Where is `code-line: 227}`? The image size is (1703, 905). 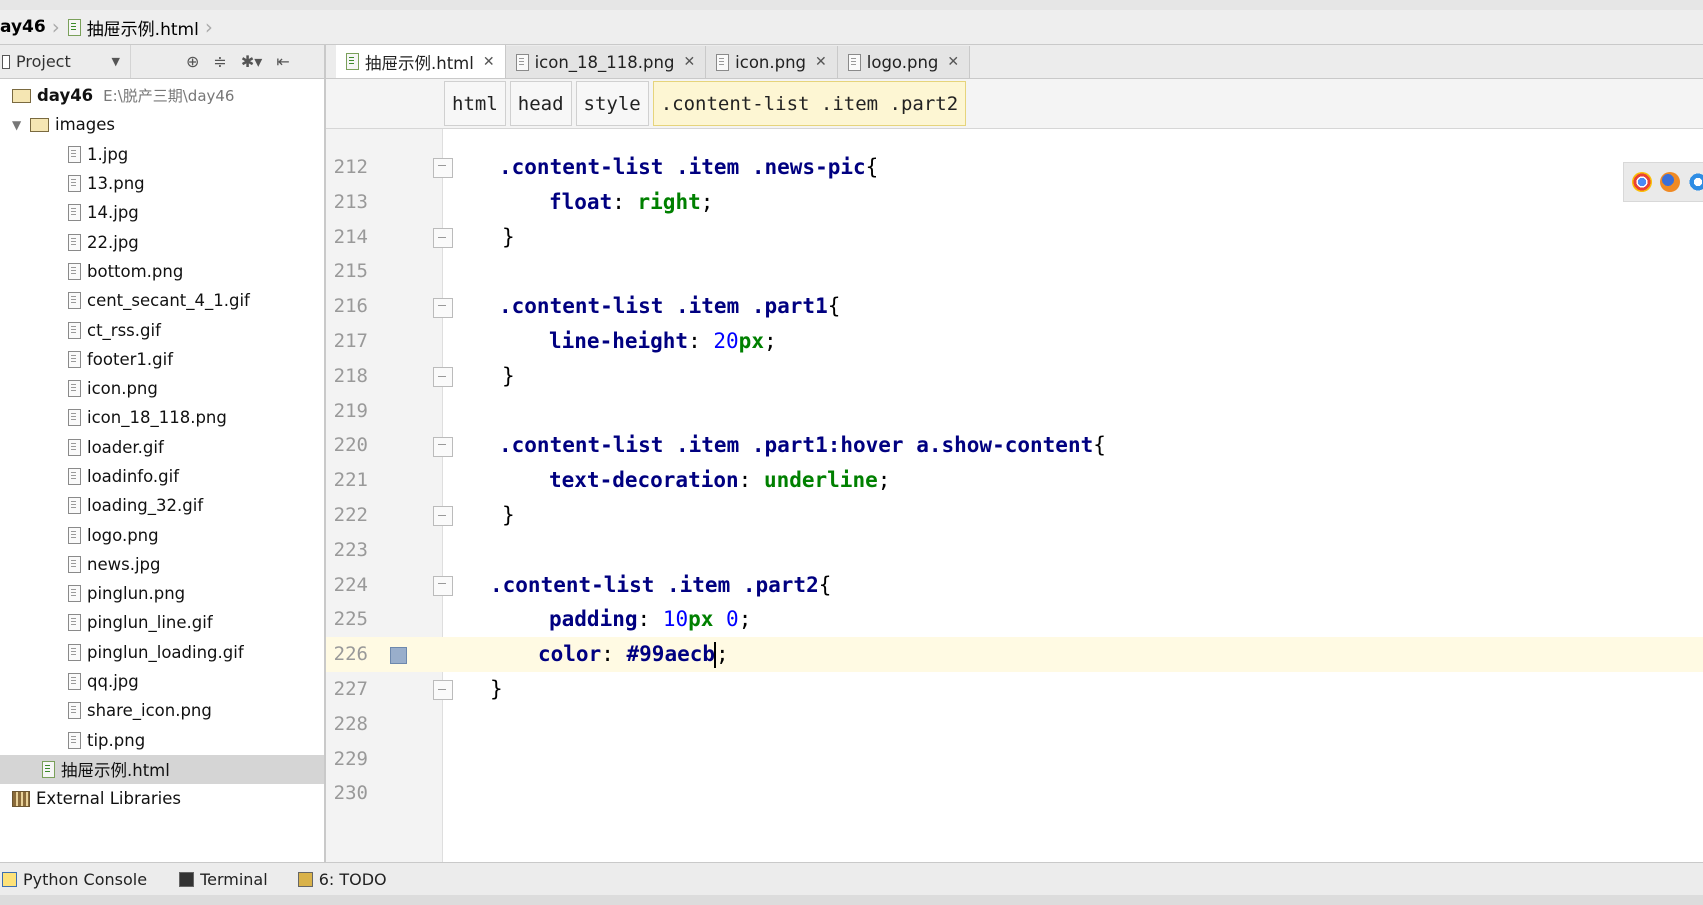 code-line: 227} is located at coordinates (1014, 689).